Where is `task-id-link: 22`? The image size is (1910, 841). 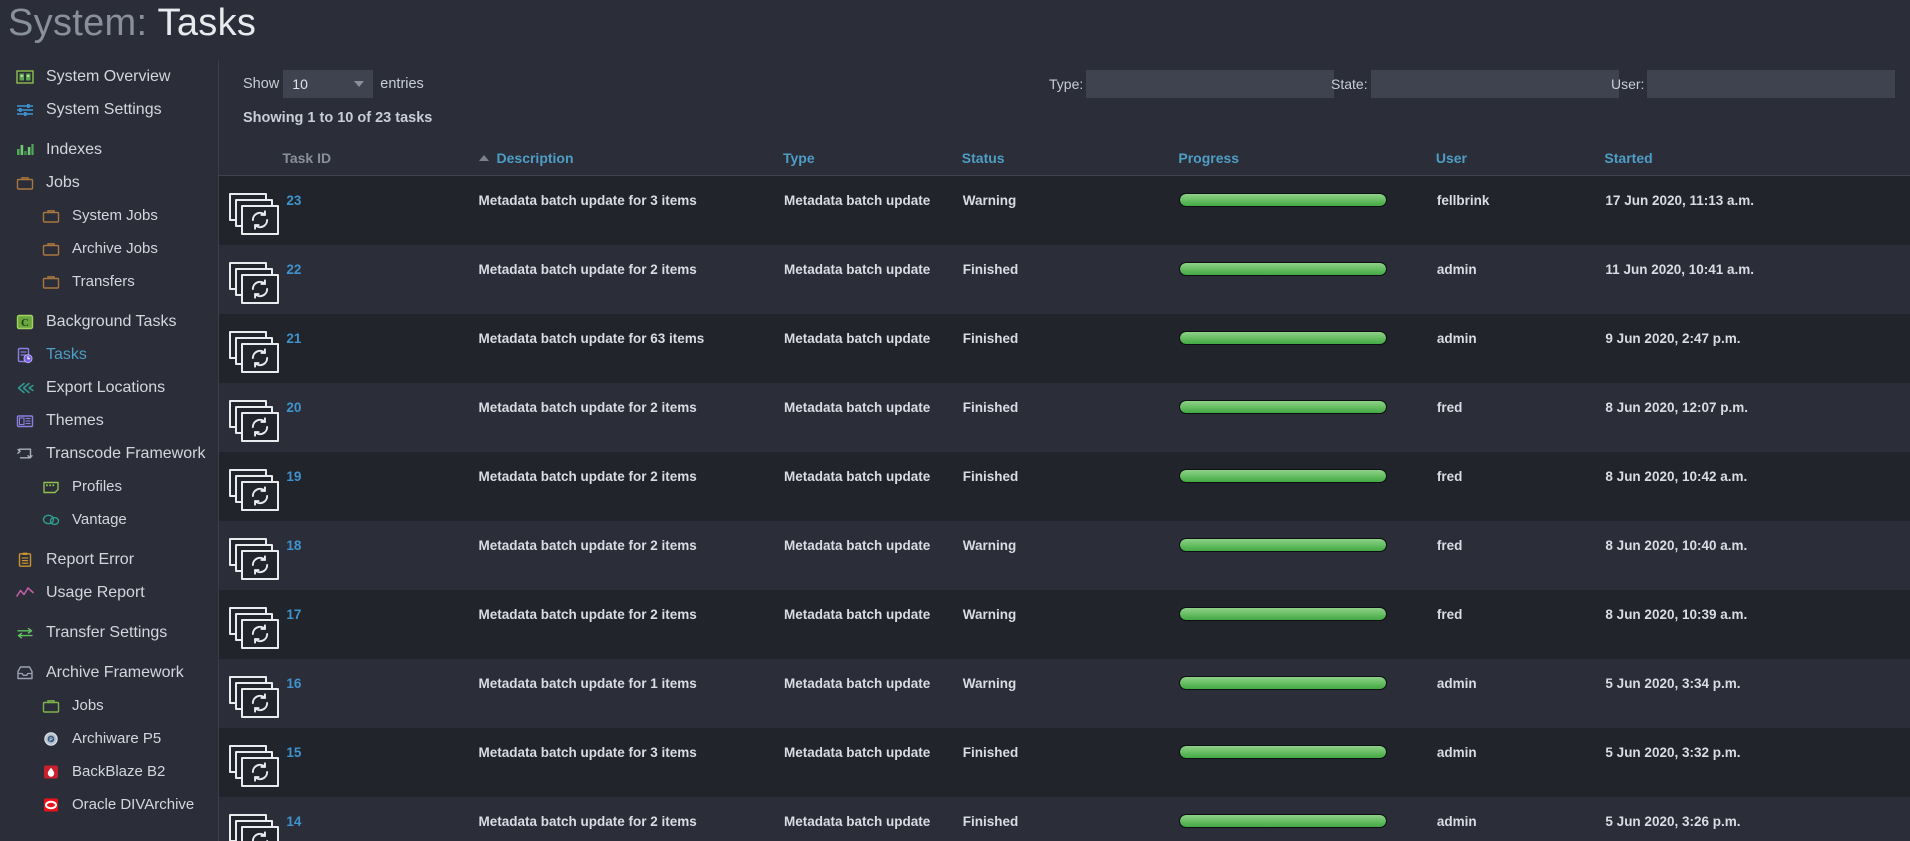
task-id-link: 22 is located at coordinates (293, 269).